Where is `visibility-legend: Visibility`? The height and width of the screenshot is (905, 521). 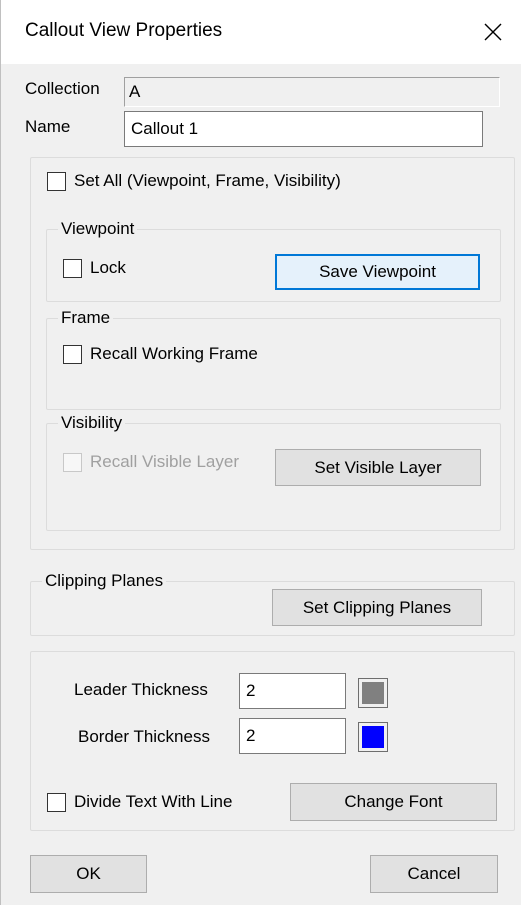
visibility-legend: Visibility is located at coordinates (92, 423).